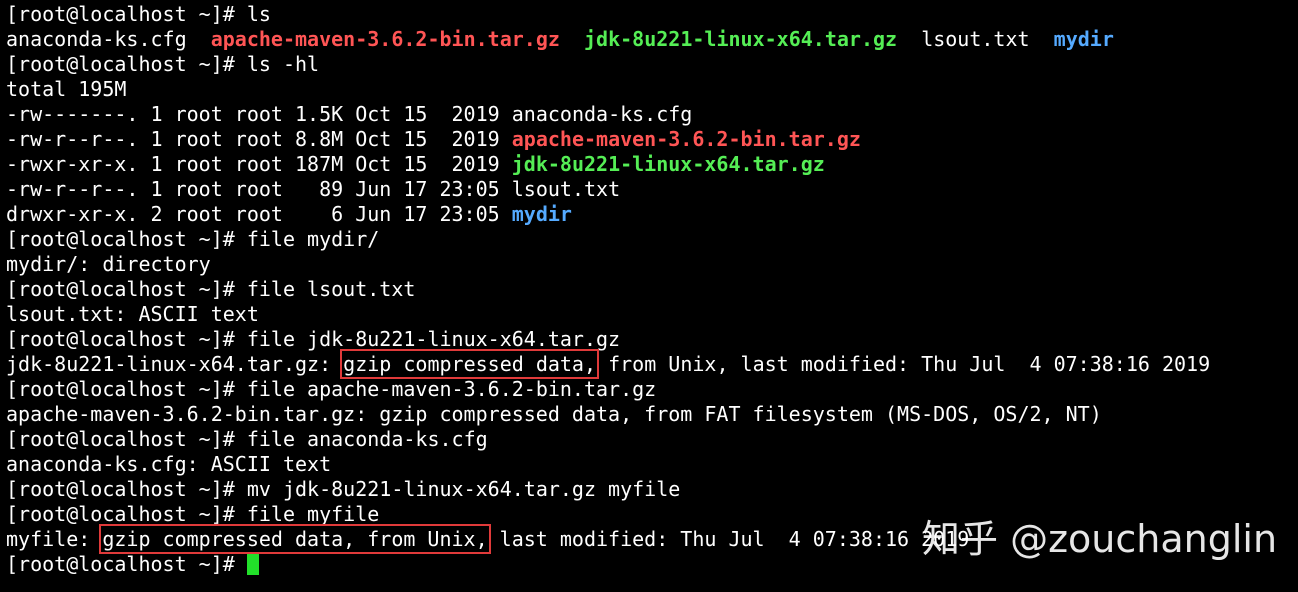 The width and height of the screenshot is (1298, 592). Describe the element at coordinates (652, 289) in the screenshot. I see `terminal-line: [root@localhost ~]# file lsout.txt` at that location.